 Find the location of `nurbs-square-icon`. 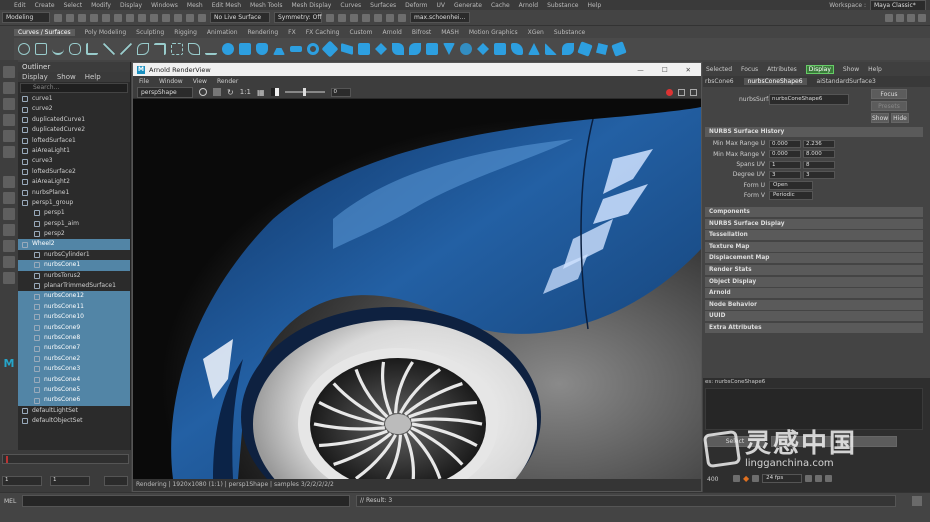

nurbs-square-icon is located at coordinates (41, 49).